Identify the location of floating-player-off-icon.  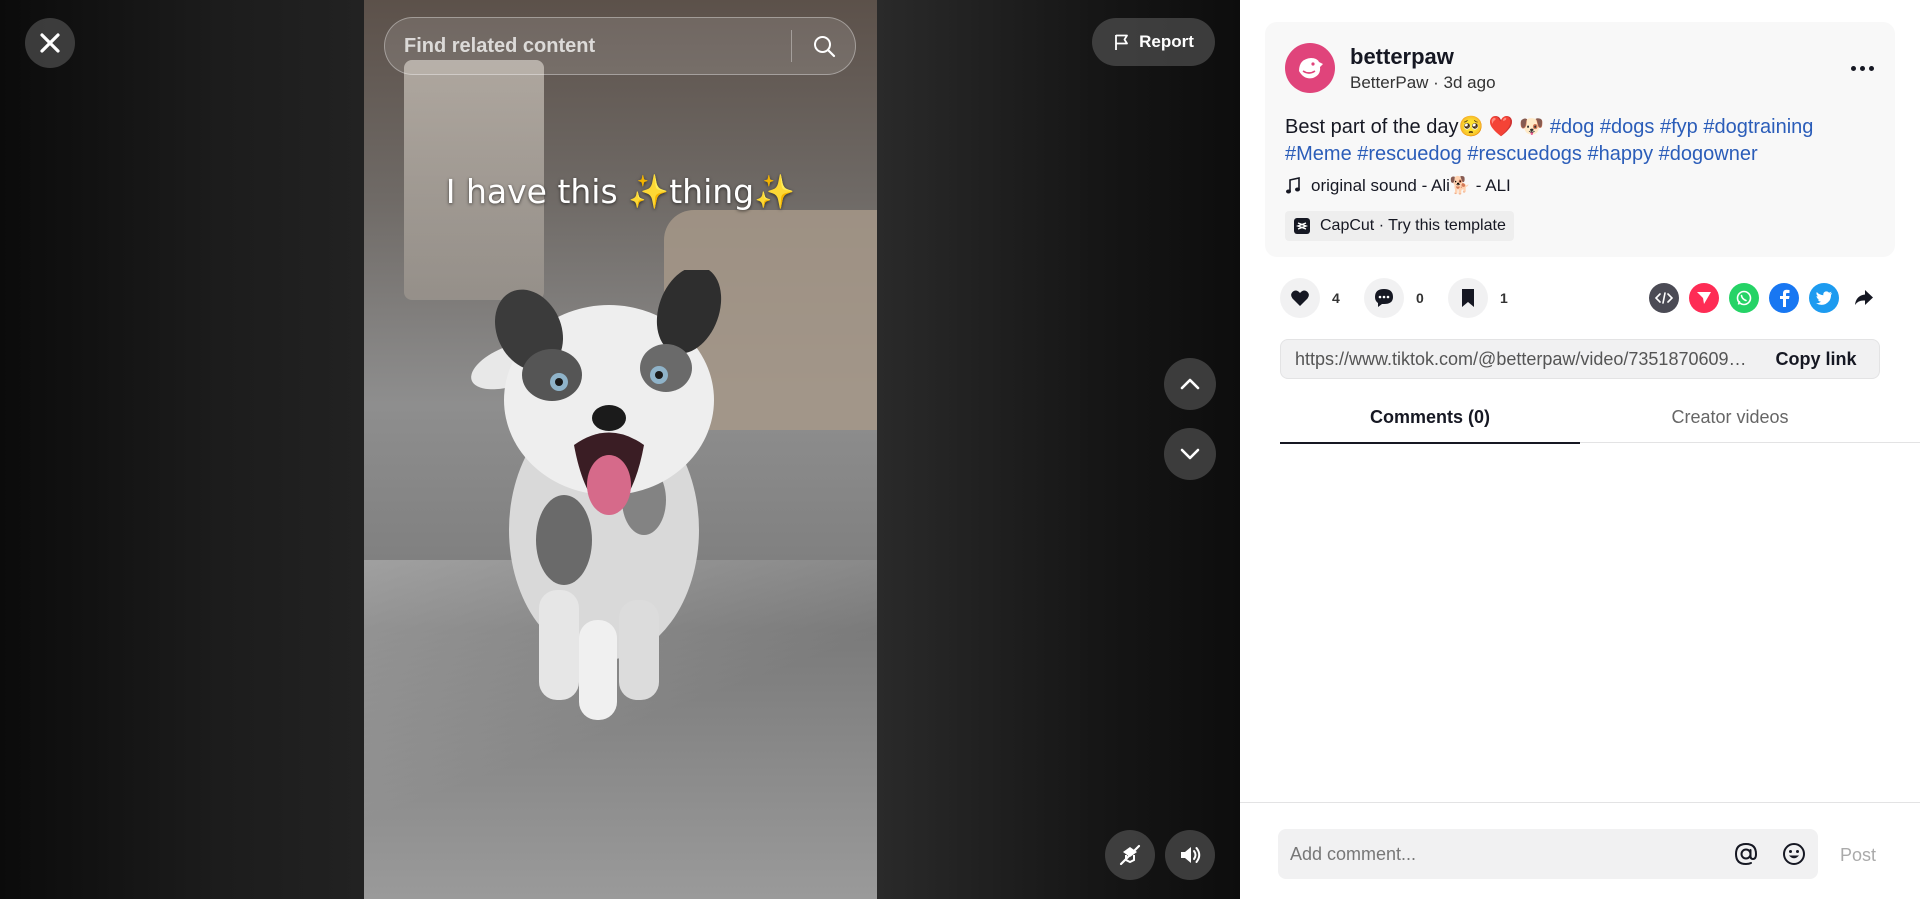
(1130, 855).